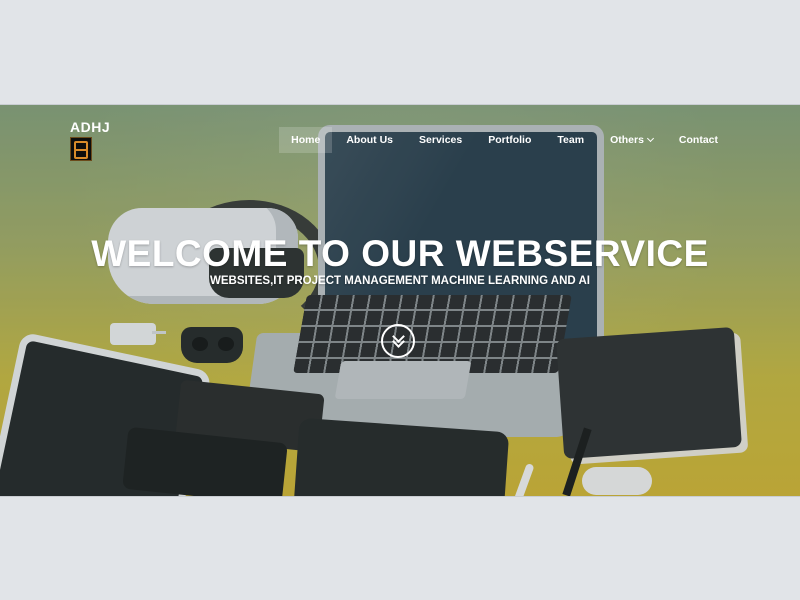  I want to click on hero-title: WELCOME TO OUR WEBSERVICE, so click(400, 253).